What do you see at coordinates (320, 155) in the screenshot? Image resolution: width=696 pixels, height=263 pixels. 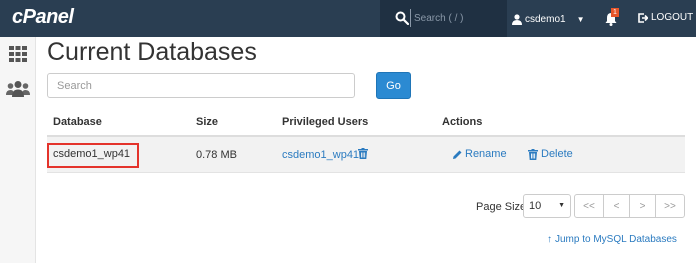 I see `privileged-user-link: csdemo1_wp41` at bounding box center [320, 155].